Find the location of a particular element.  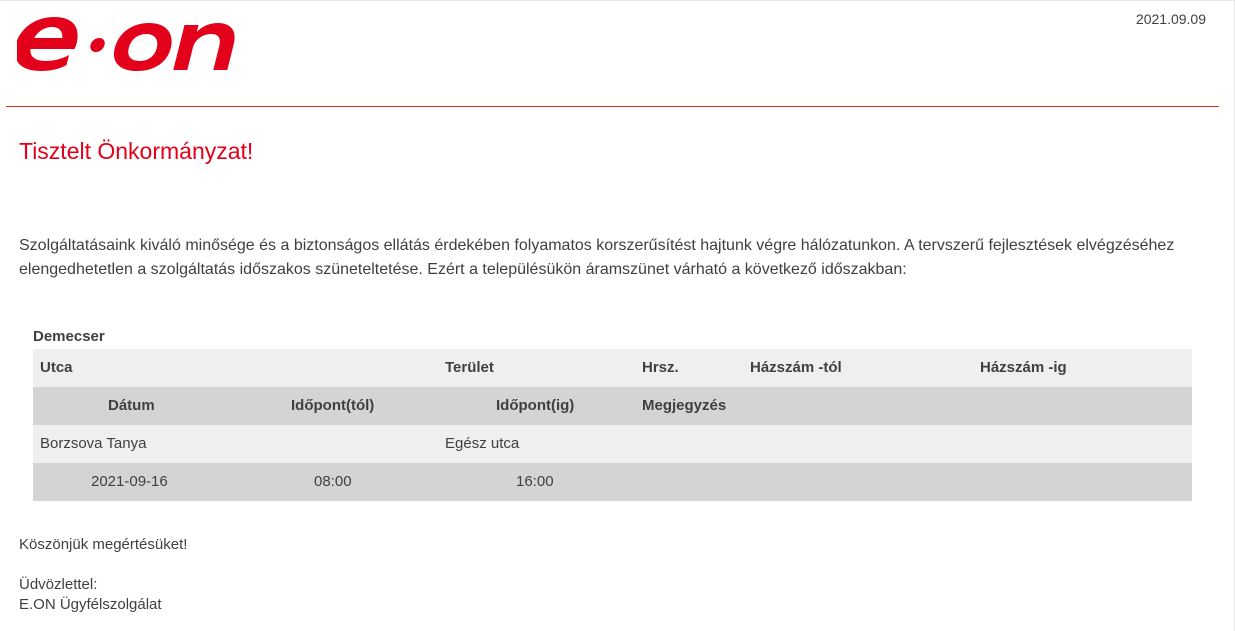

header-time-from: Időpont(tól) is located at coordinates (333, 405).